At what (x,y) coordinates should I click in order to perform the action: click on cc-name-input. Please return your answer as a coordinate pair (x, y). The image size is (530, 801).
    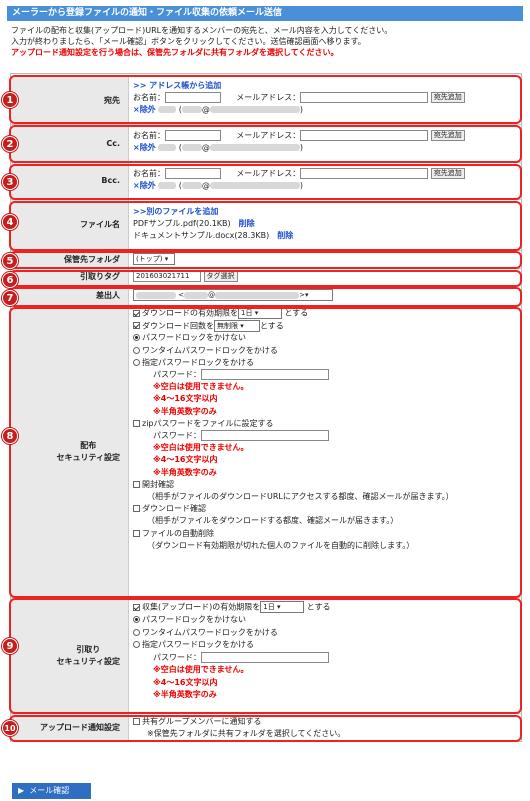
    Looking at the image, I should click on (193, 135).